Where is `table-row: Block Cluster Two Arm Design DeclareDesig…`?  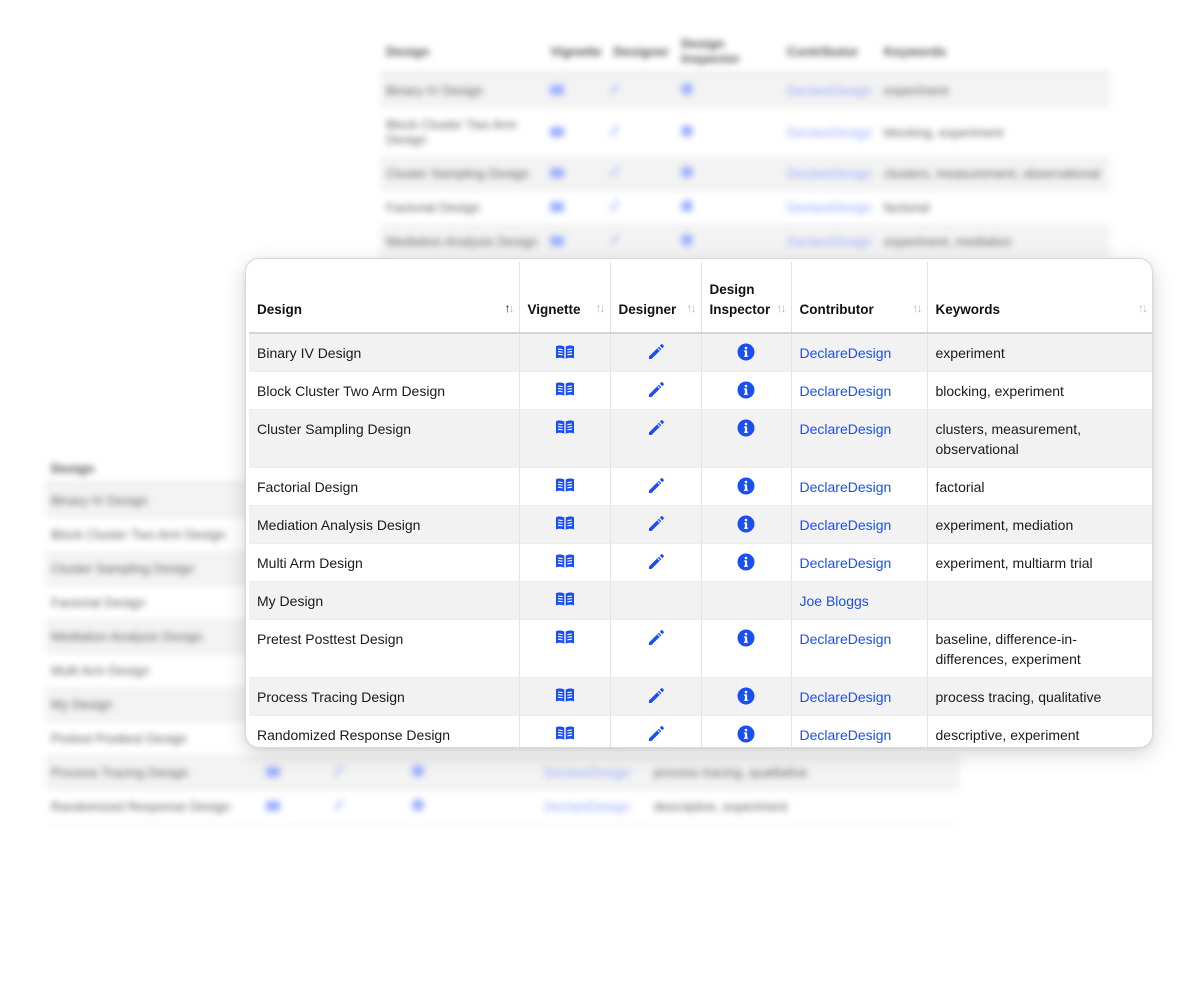 table-row: Block Cluster Two Arm Design DeclareDesig… is located at coordinates (700, 390).